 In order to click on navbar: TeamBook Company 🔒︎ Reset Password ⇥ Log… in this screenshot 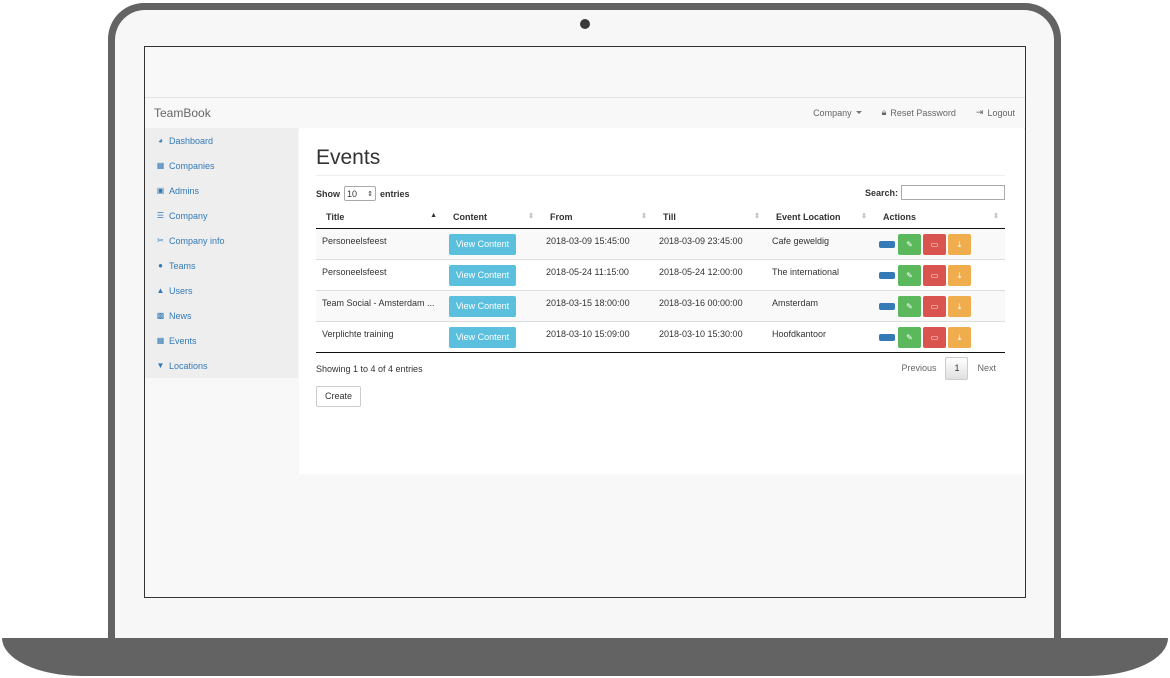, I will do `click(585, 113)`.